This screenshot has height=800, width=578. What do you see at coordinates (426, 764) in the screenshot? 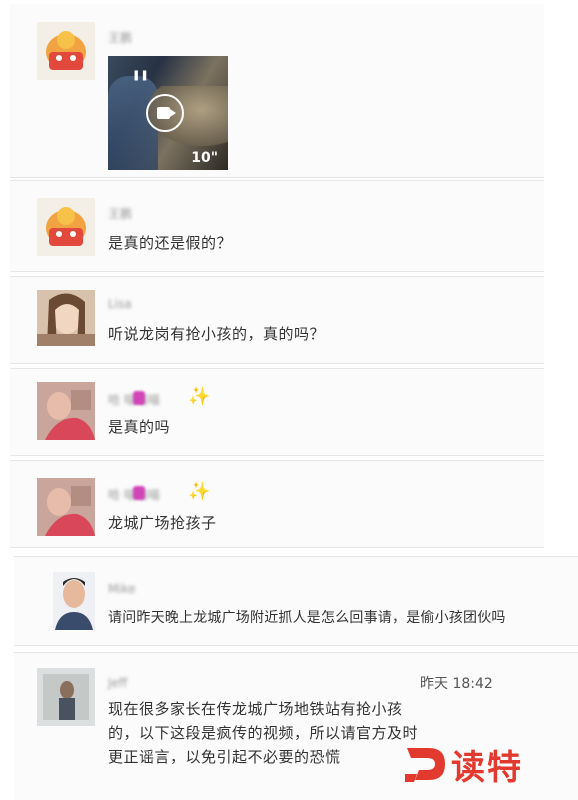
I see `d-logo-icon` at bounding box center [426, 764].